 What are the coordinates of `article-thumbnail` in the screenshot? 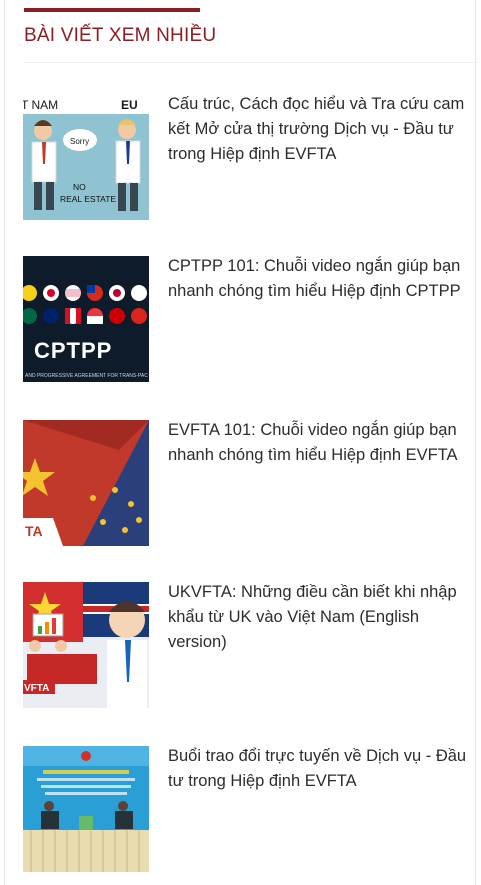 It's located at (86, 809).